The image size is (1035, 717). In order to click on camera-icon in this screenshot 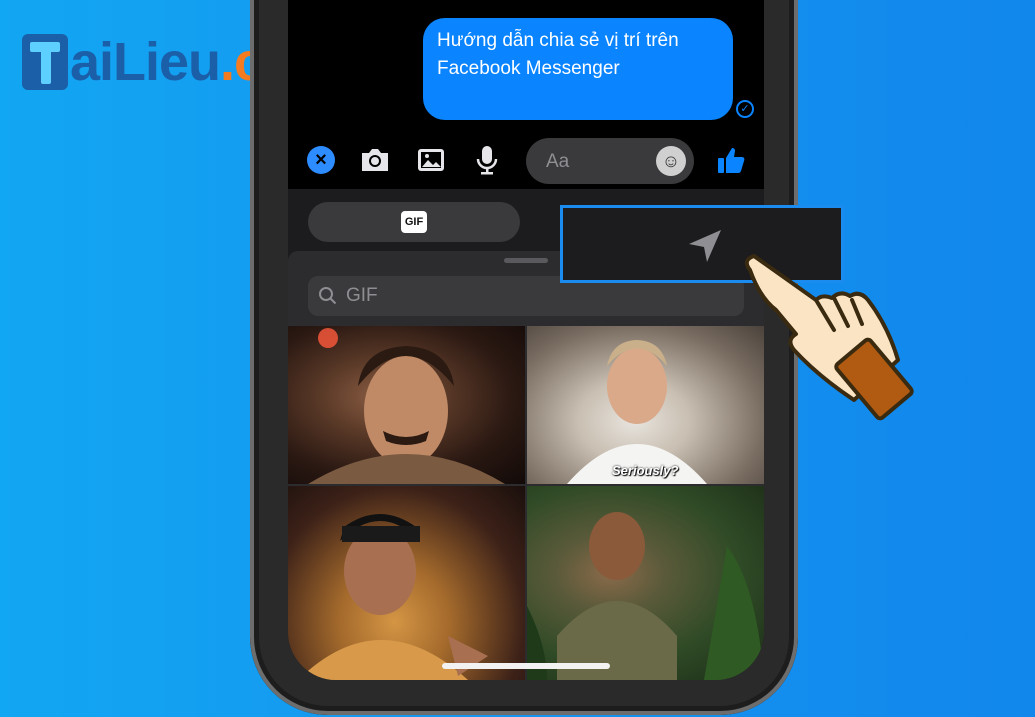, I will do `click(375, 160)`.